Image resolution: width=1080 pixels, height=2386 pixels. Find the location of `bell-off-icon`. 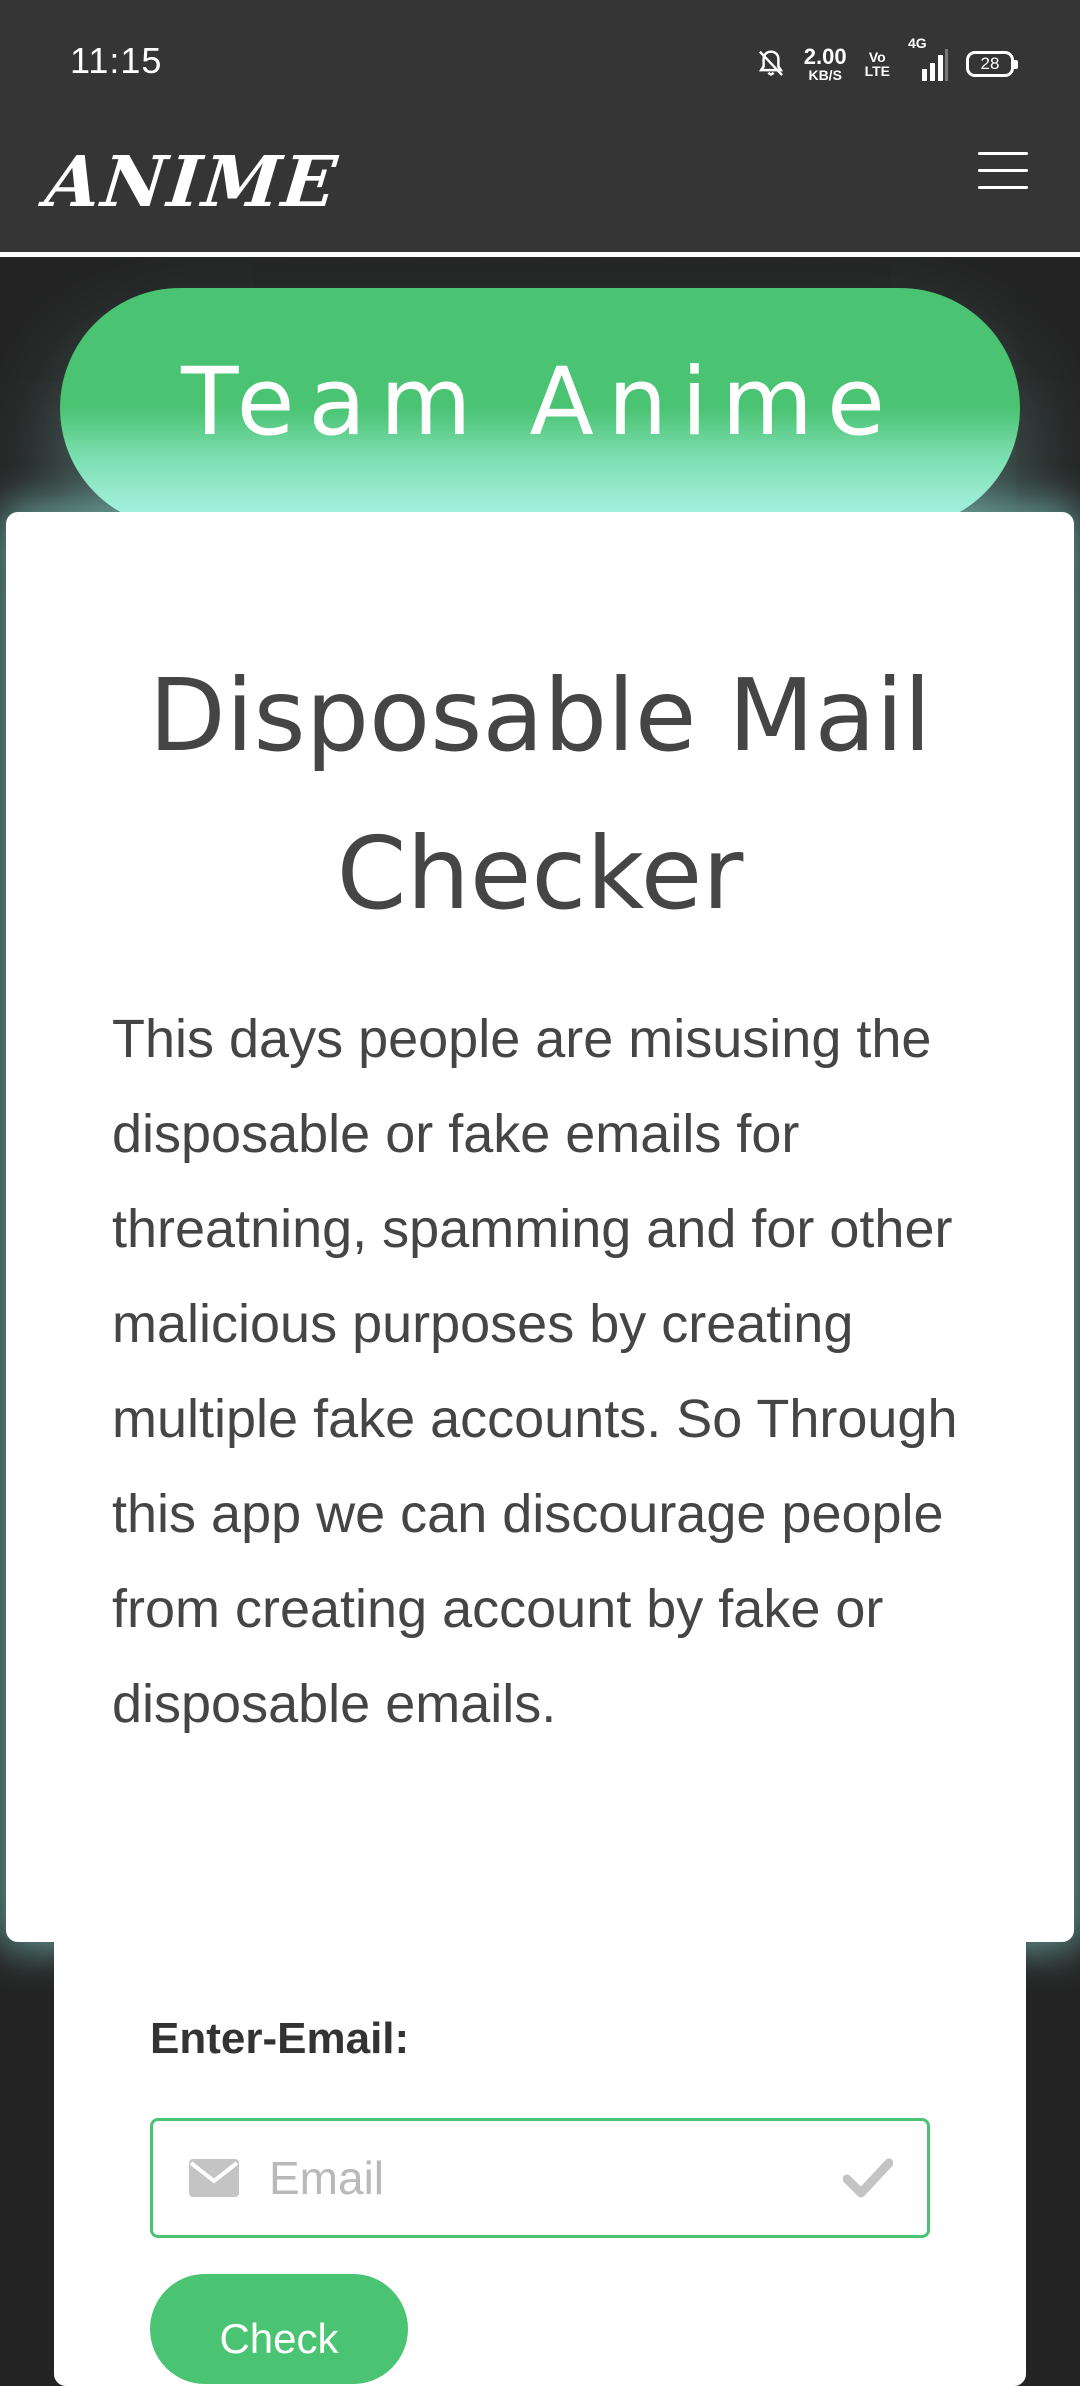

bell-off-icon is located at coordinates (770, 63).